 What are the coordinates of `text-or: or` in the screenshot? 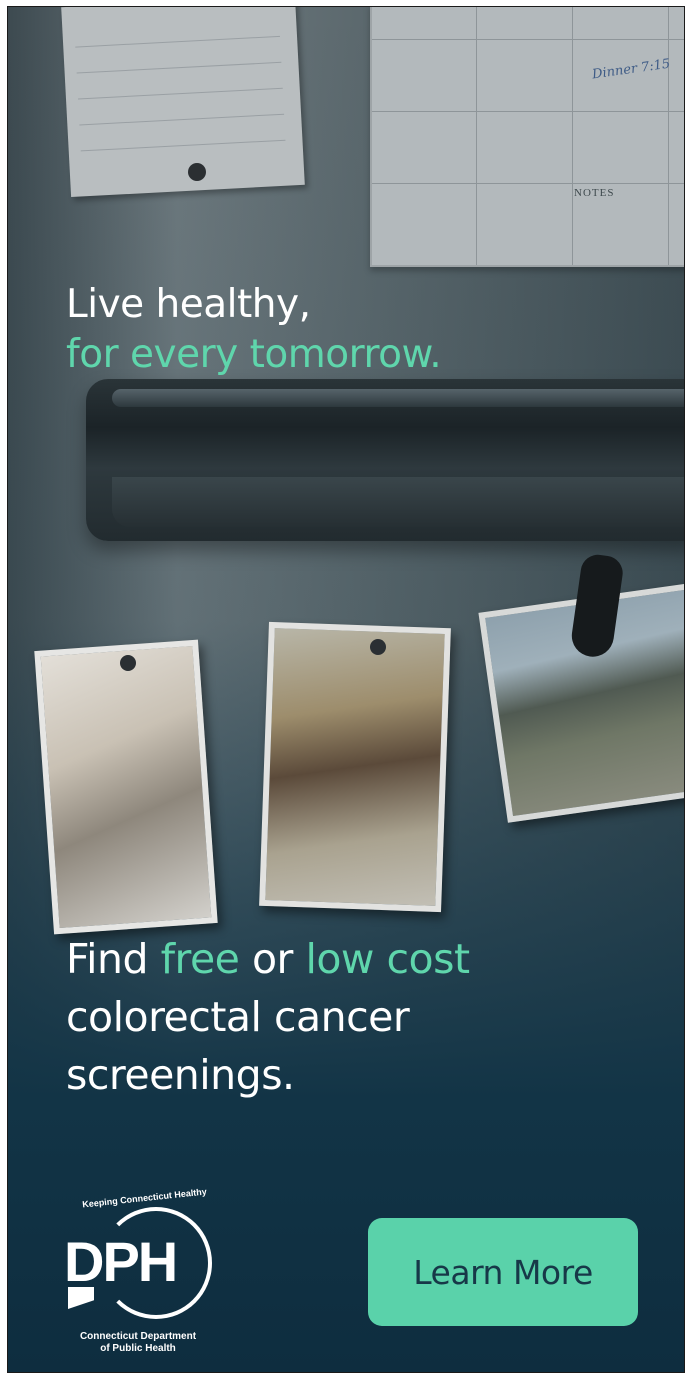 It's located at (272, 959).